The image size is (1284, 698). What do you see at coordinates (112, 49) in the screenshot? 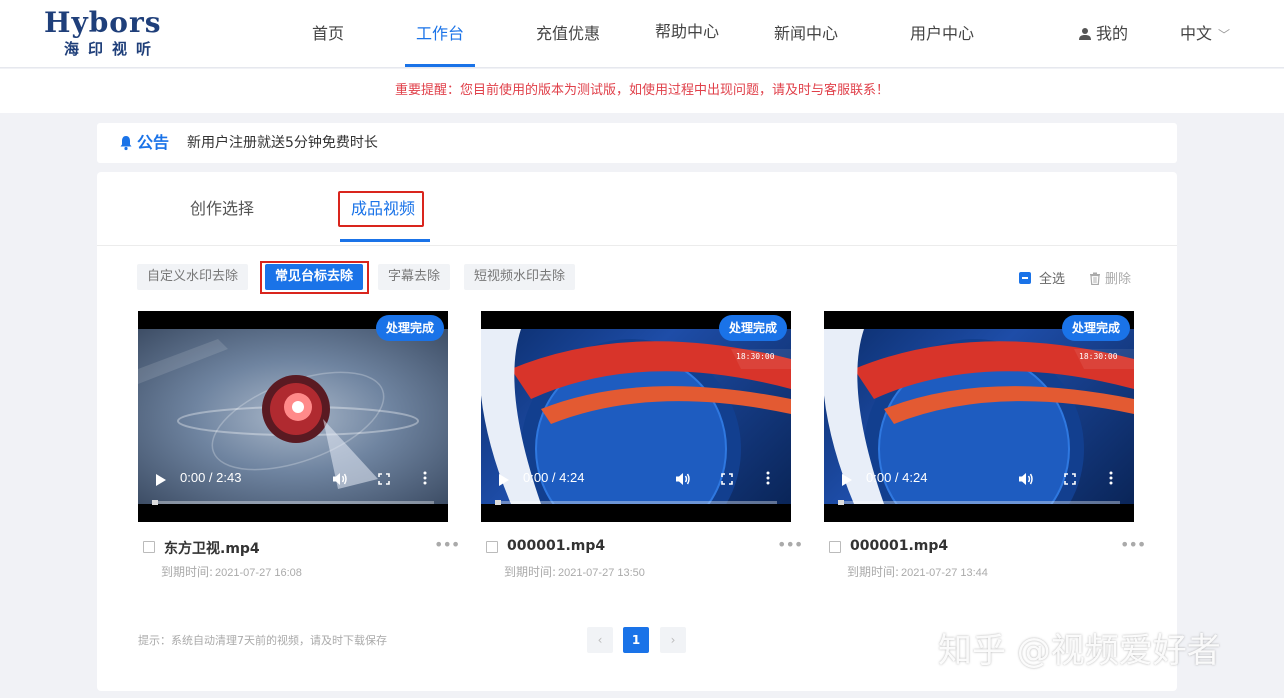
I see `logo-text-cn: 海印视听` at bounding box center [112, 49].